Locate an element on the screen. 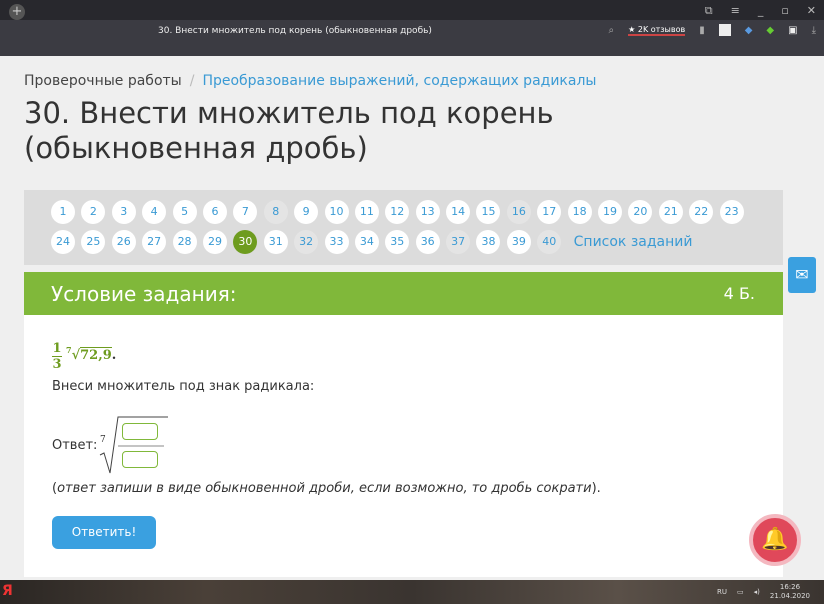 The image size is (824, 604). task-number-3: 3 is located at coordinates (123, 212).